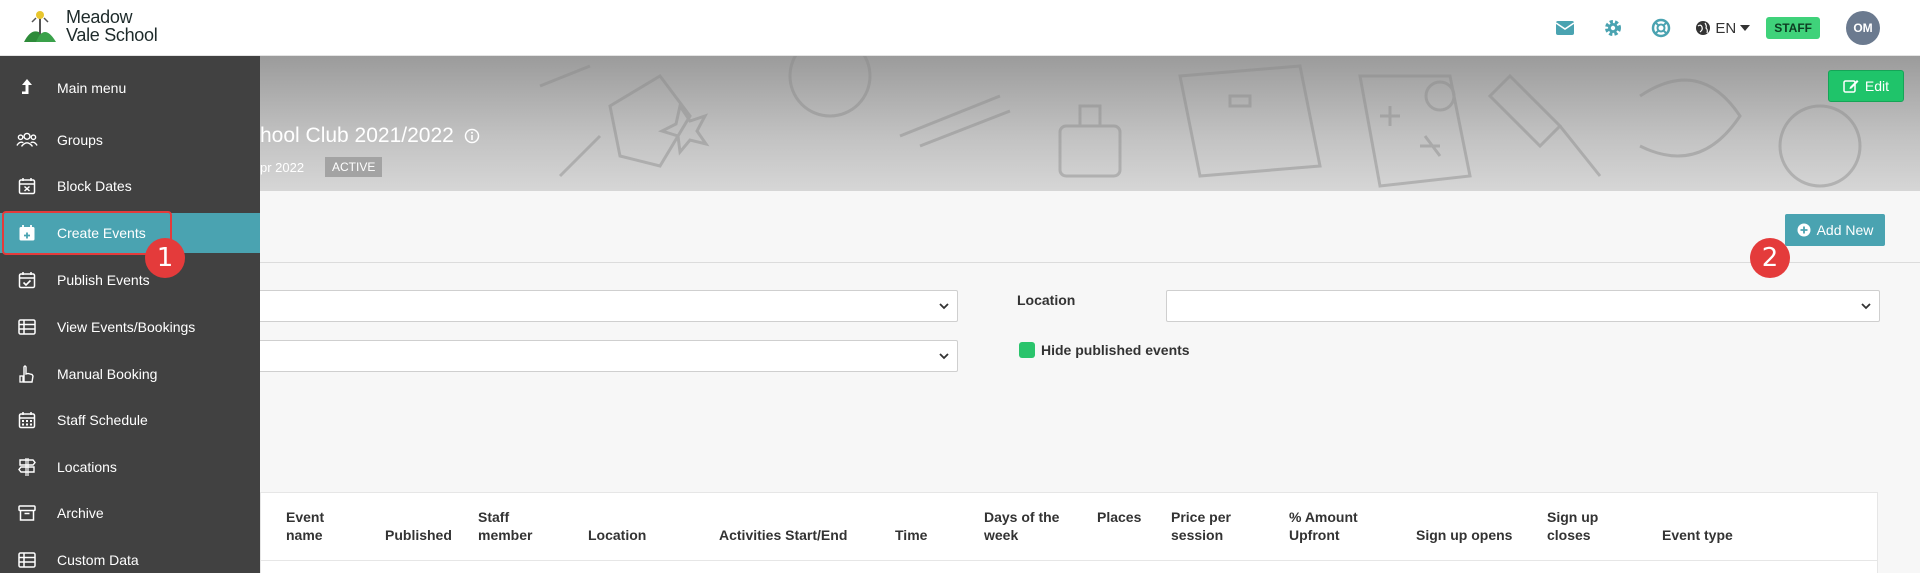 The height and width of the screenshot is (573, 1920). What do you see at coordinates (27, 186) in the screenshot?
I see `calendar-x-icon` at bounding box center [27, 186].